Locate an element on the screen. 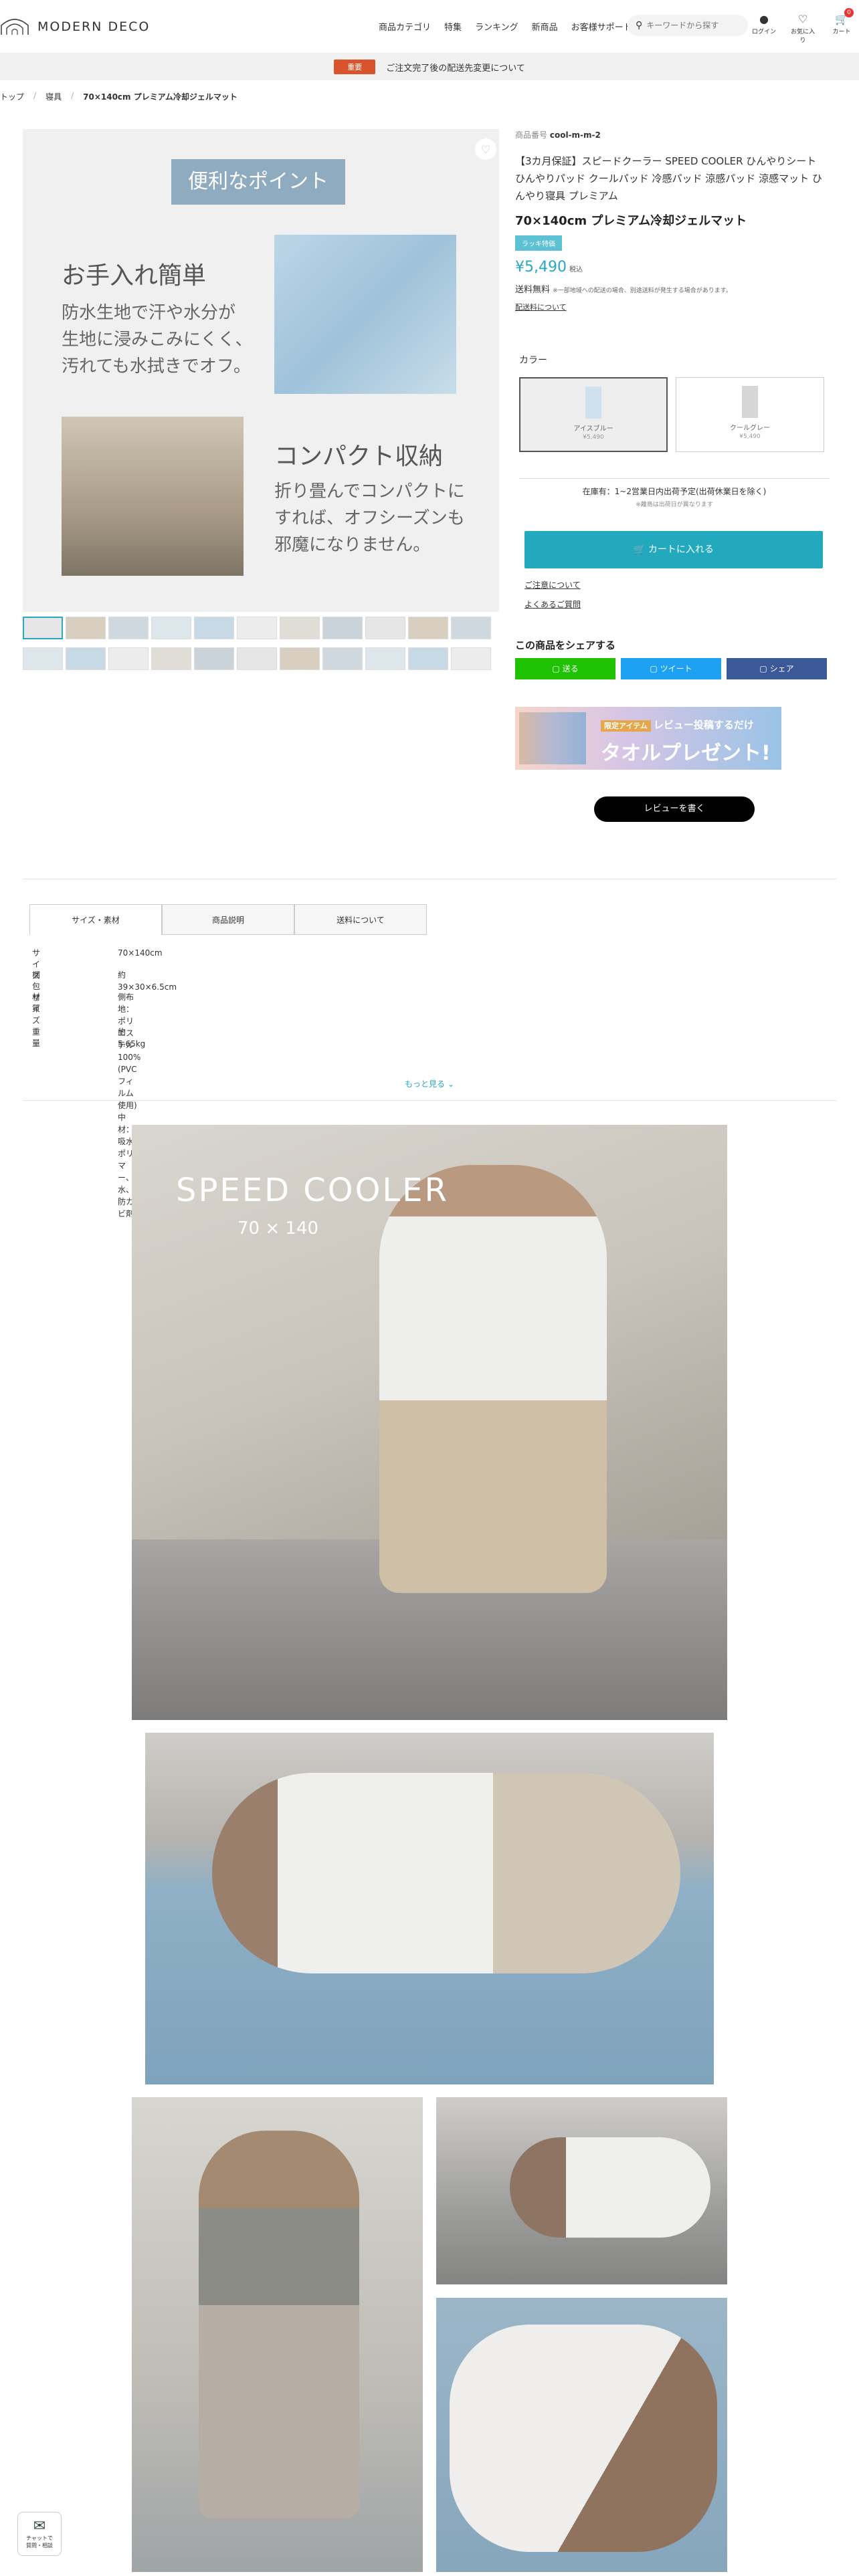  gallery-point2-desc: 折り畳んでコンパクトに すれば、オフシーズンも 邪魔になりません。 is located at coordinates (369, 518).